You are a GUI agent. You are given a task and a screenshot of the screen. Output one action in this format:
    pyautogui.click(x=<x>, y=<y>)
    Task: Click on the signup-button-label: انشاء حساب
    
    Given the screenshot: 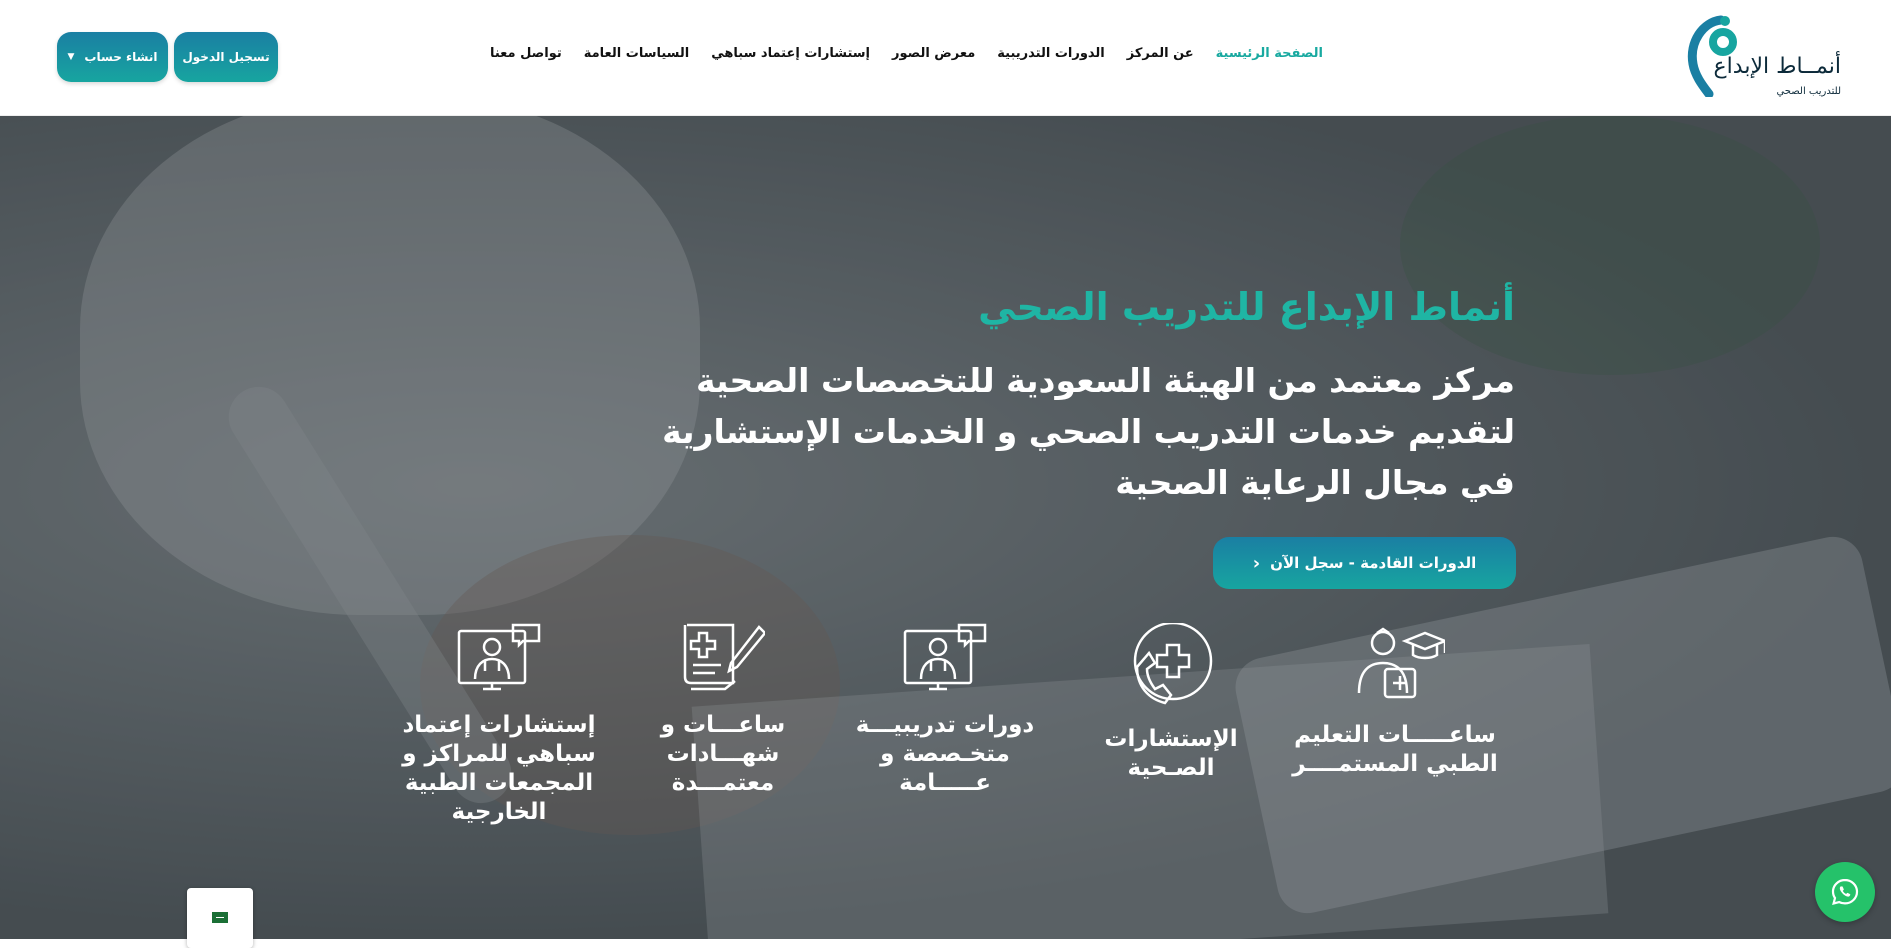 What is the action you would take?
    pyautogui.click(x=121, y=57)
    